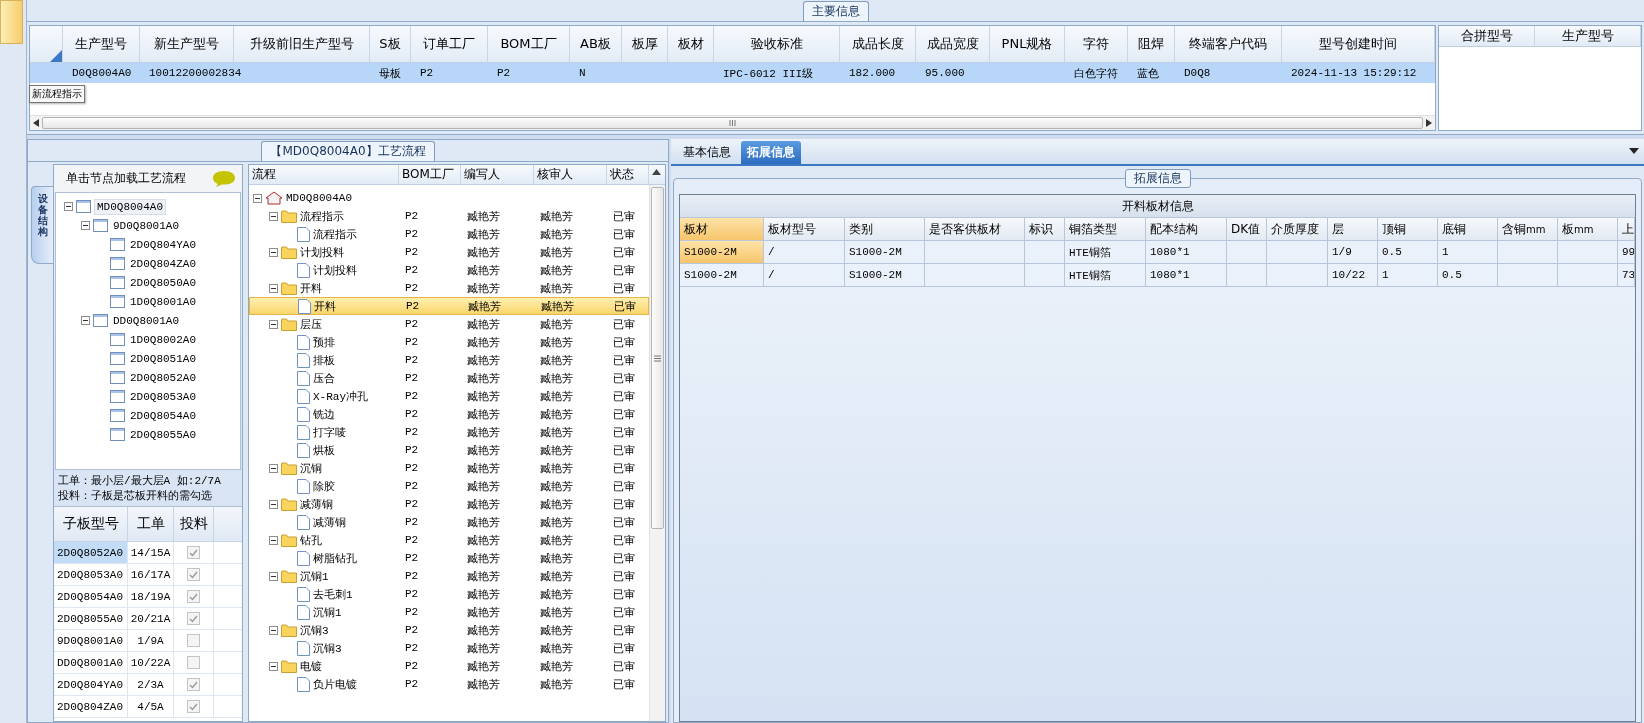 The image size is (1644, 723). What do you see at coordinates (975, 229) in the screenshot?
I see `column-header: 是否客供板材` at bounding box center [975, 229].